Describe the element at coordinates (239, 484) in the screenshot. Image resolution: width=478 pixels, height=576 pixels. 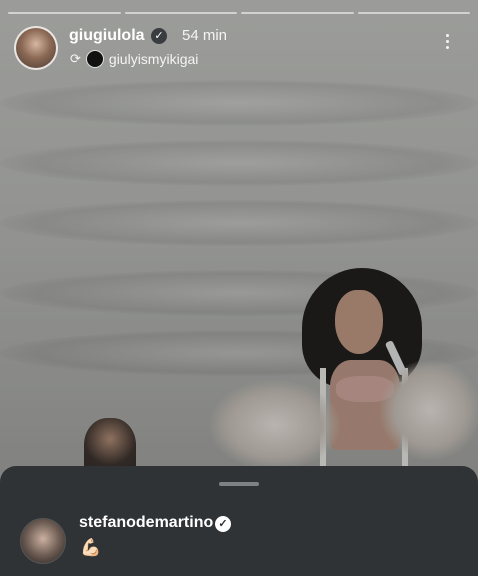
I see `drag-handle` at that location.